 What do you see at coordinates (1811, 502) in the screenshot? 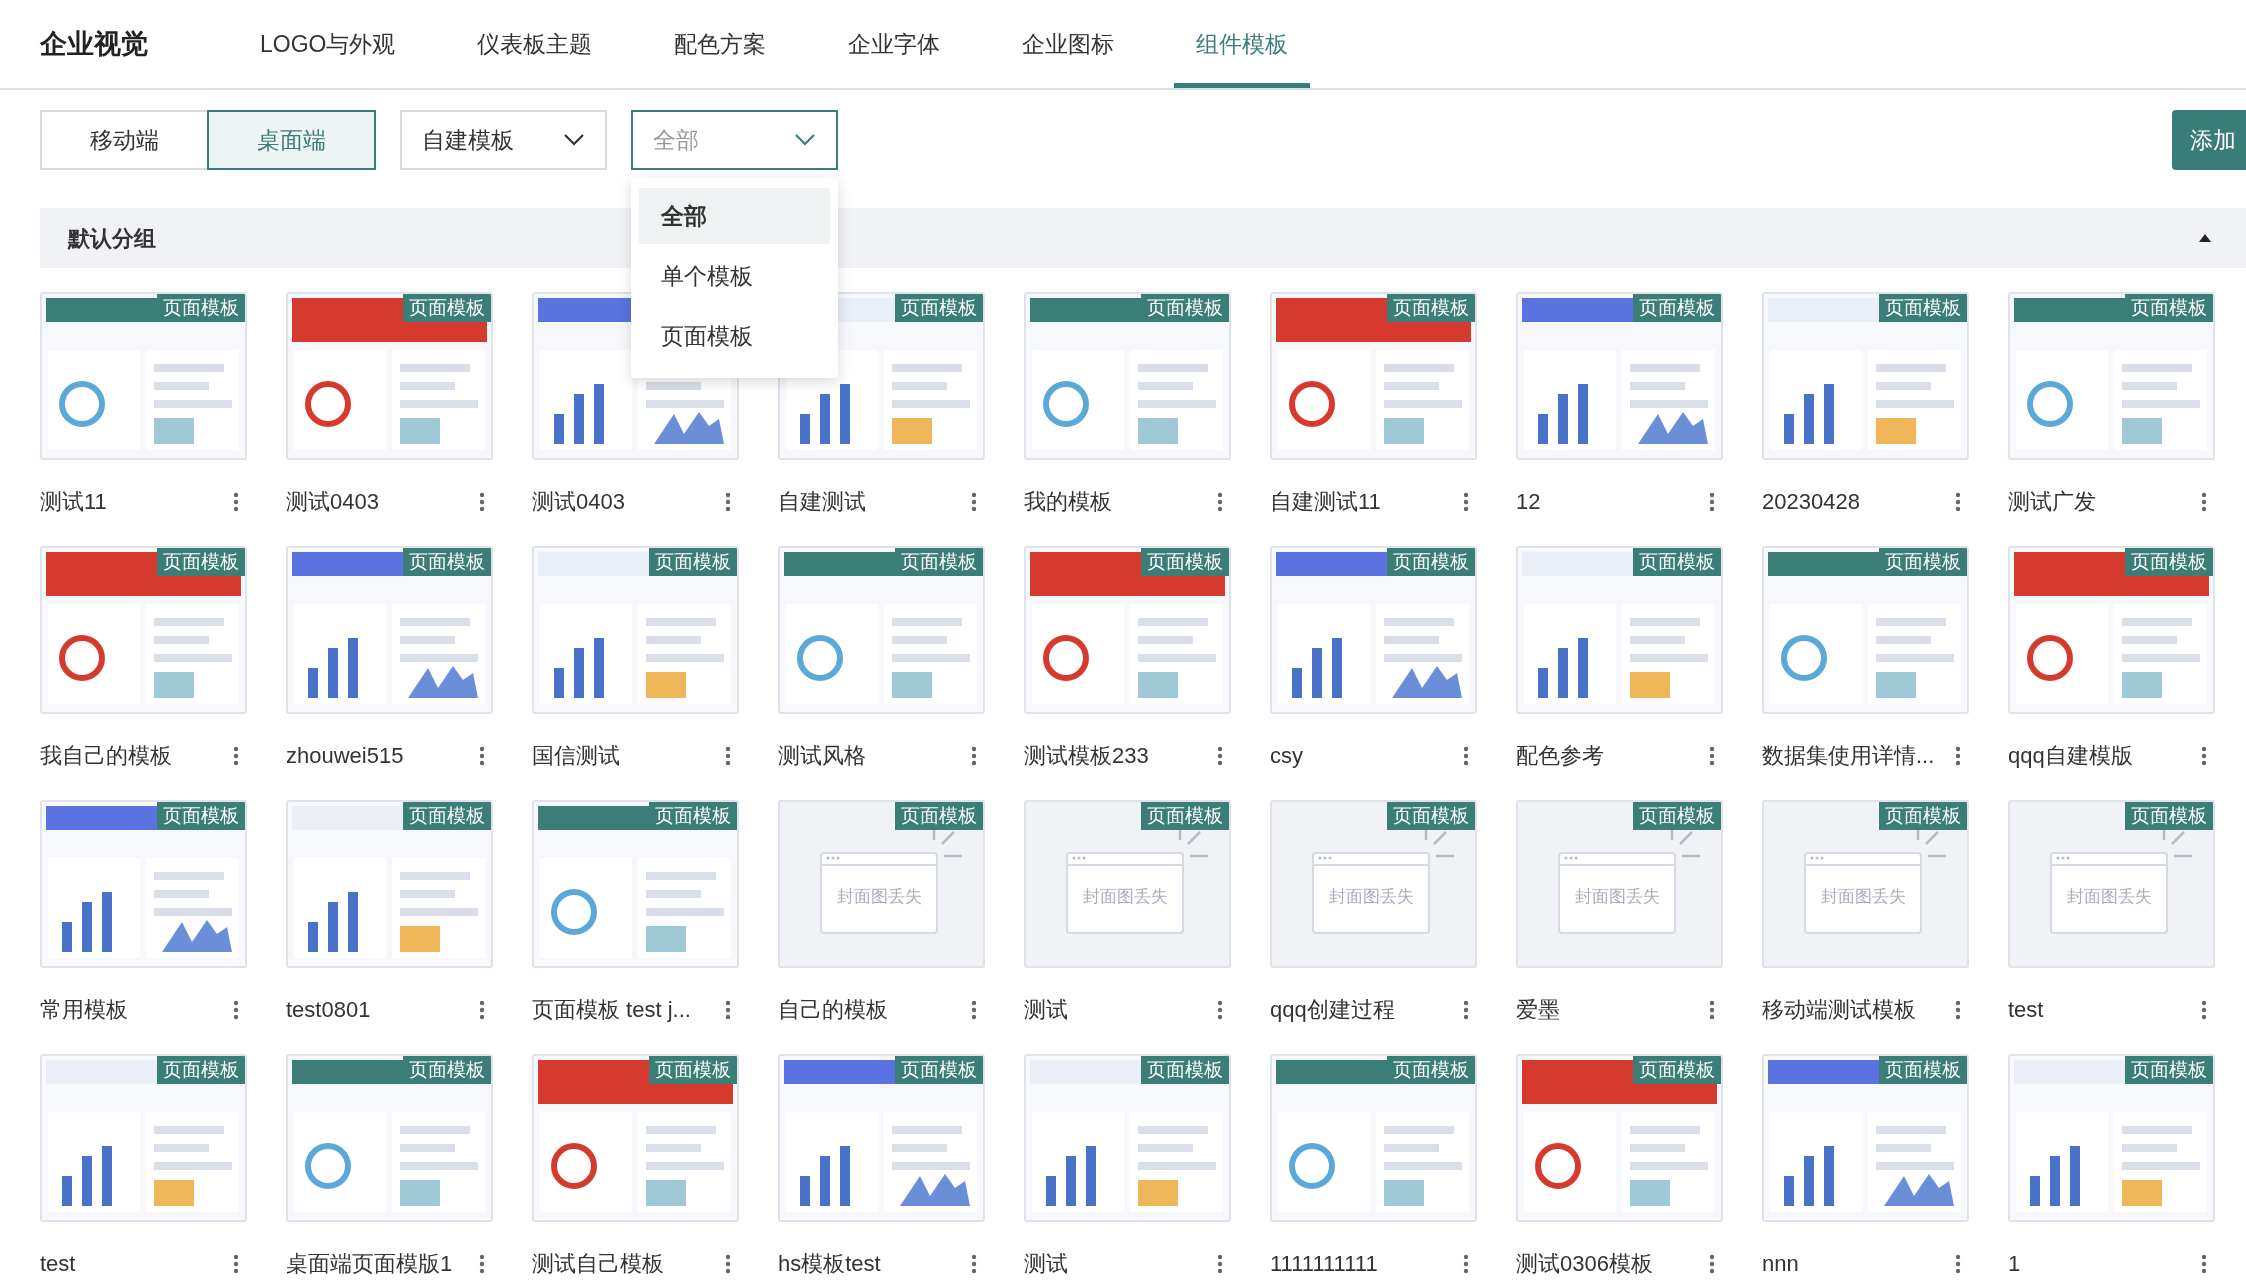
I see `template-name: 20230428` at bounding box center [1811, 502].